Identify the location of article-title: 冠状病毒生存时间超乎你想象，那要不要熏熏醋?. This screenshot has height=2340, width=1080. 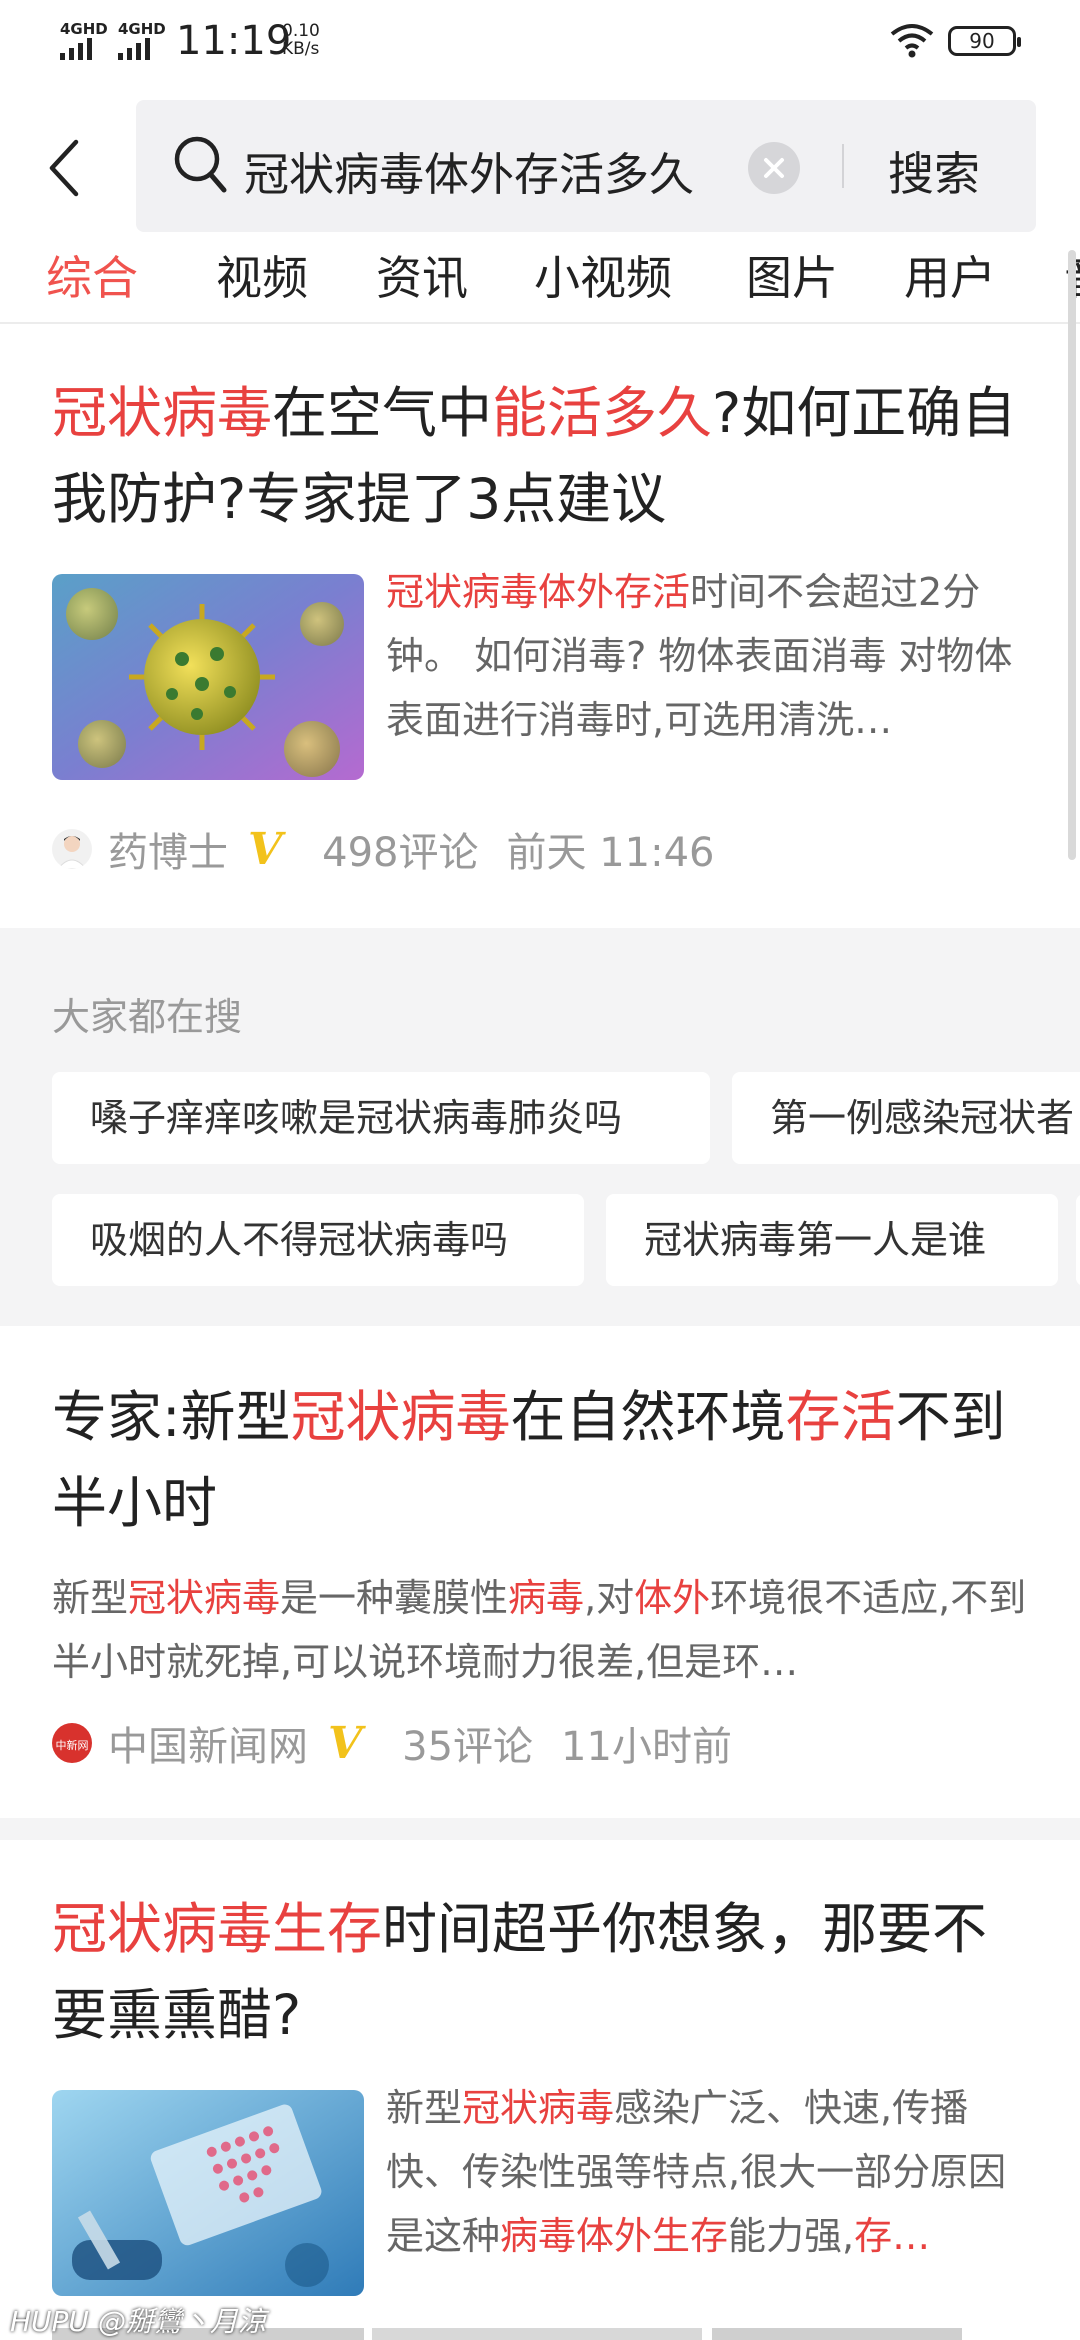
(547, 1972).